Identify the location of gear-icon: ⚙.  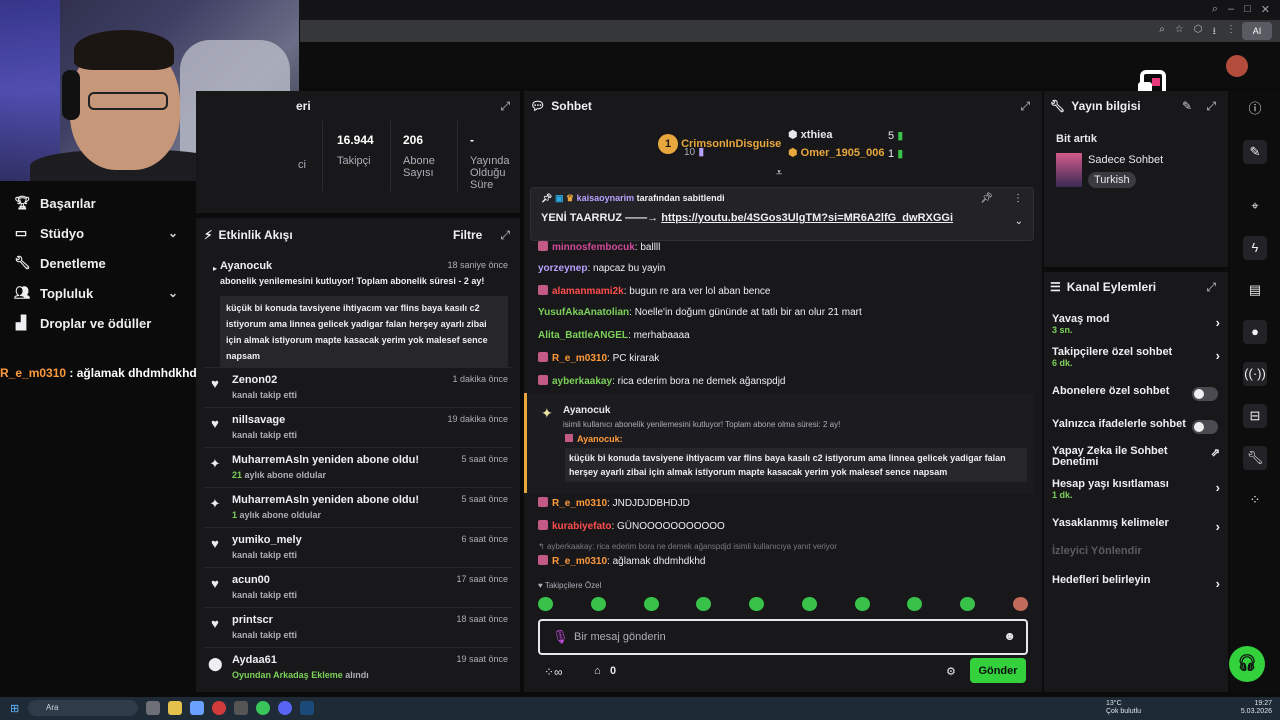
(951, 671).